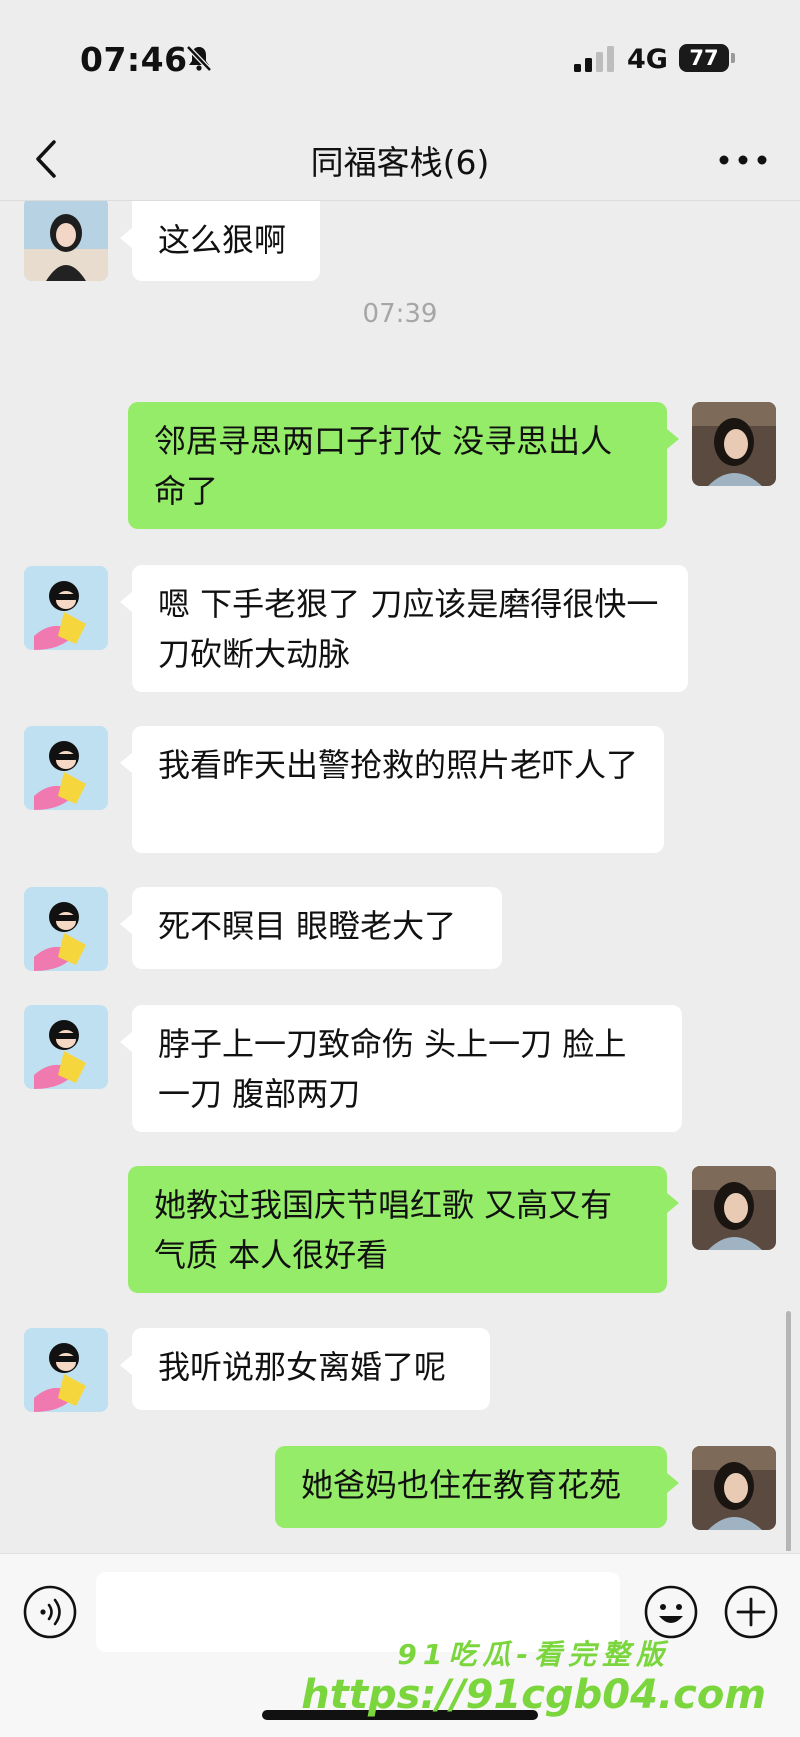  I want to click on message-bubble: 邻居寻思两口子打仗 没寻思出人命了, so click(403, 465).